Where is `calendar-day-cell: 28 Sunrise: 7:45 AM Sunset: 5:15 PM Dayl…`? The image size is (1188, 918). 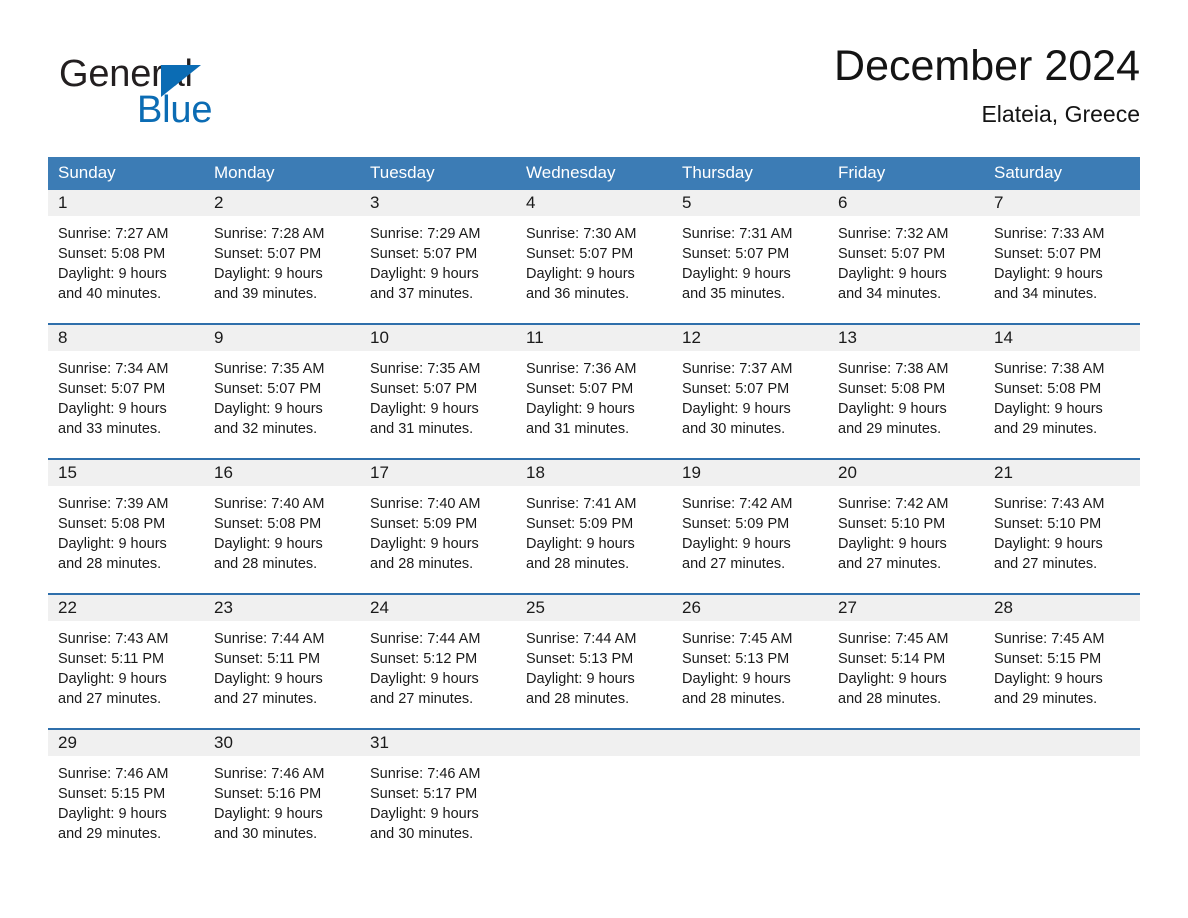 calendar-day-cell: 28 Sunrise: 7:45 AM Sunset: 5:15 PM Dayl… is located at coordinates (1062, 661).